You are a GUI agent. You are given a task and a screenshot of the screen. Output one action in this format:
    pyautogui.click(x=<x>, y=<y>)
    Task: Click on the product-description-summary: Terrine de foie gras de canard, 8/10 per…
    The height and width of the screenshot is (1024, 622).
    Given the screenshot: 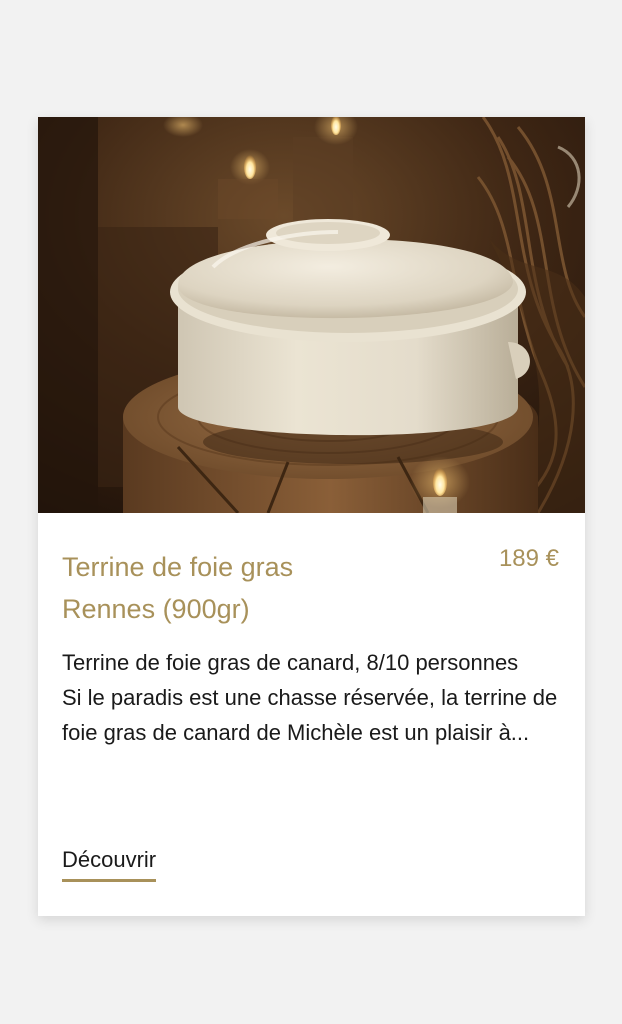 What is the action you would take?
    pyautogui.click(x=290, y=662)
    